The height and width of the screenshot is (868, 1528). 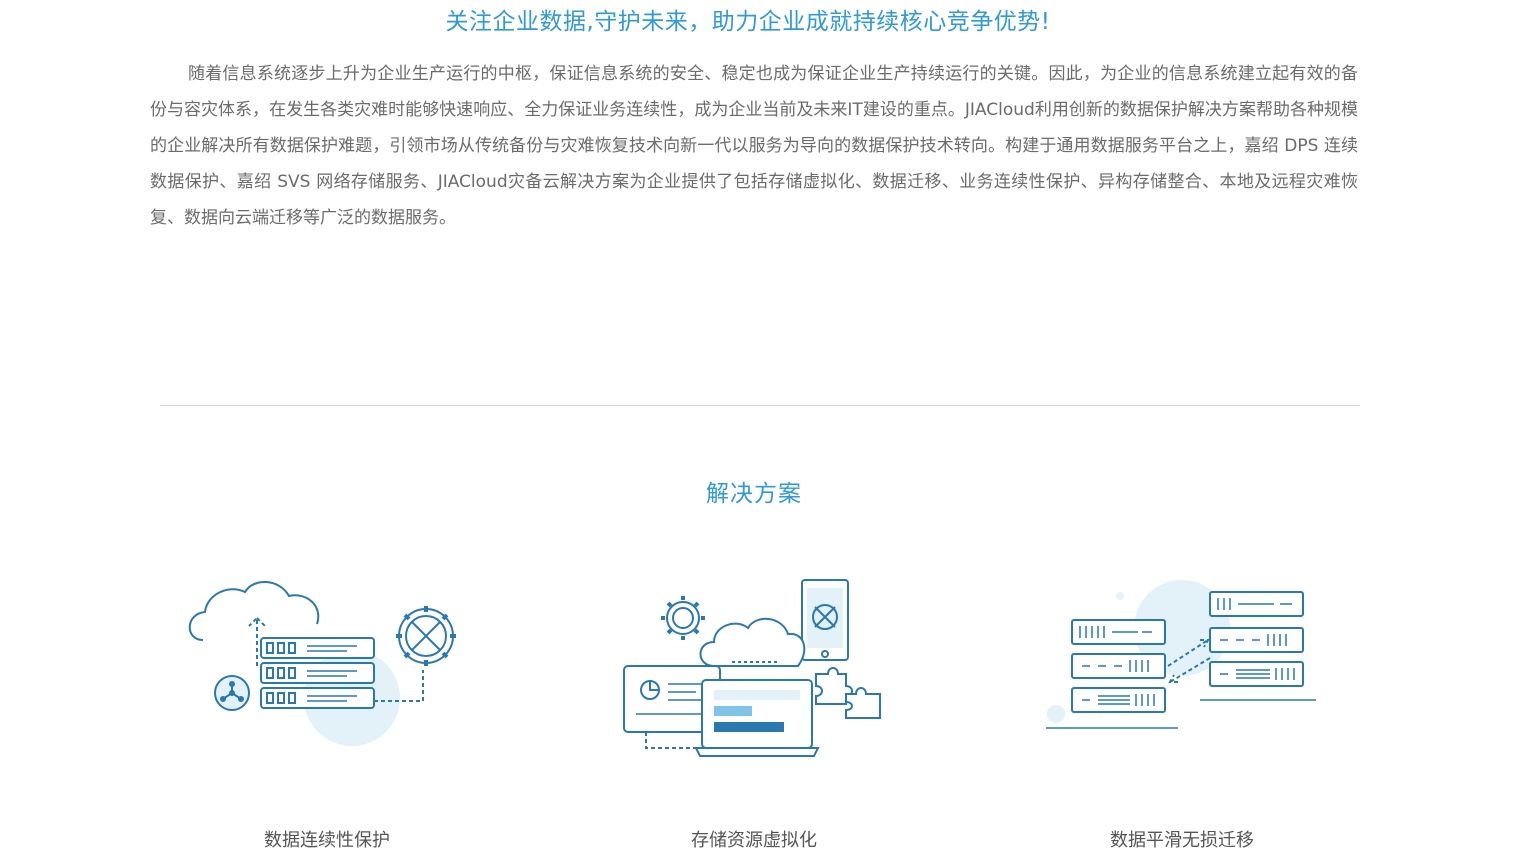 I want to click on solution-label: 数据平滑无损迁移, so click(x=1182, y=840).